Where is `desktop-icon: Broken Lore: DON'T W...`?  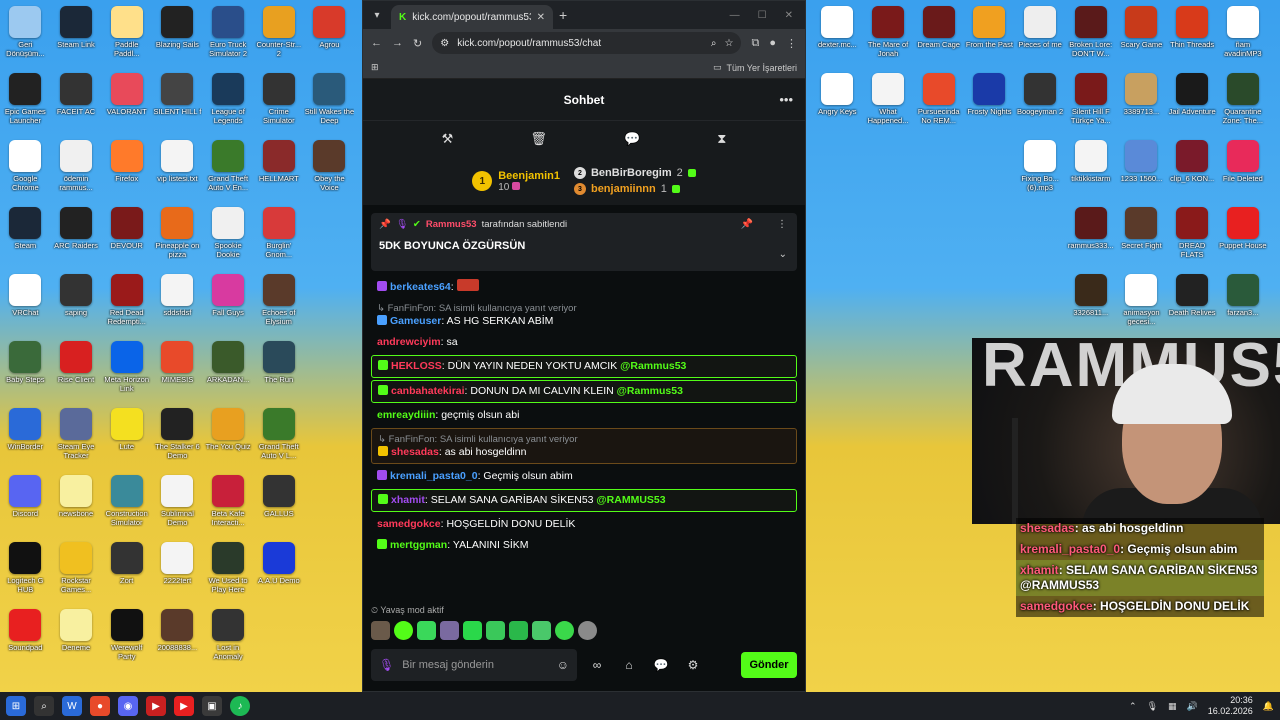 desktop-icon: Broken Lore: DON'T W... is located at coordinates (1090, 37).